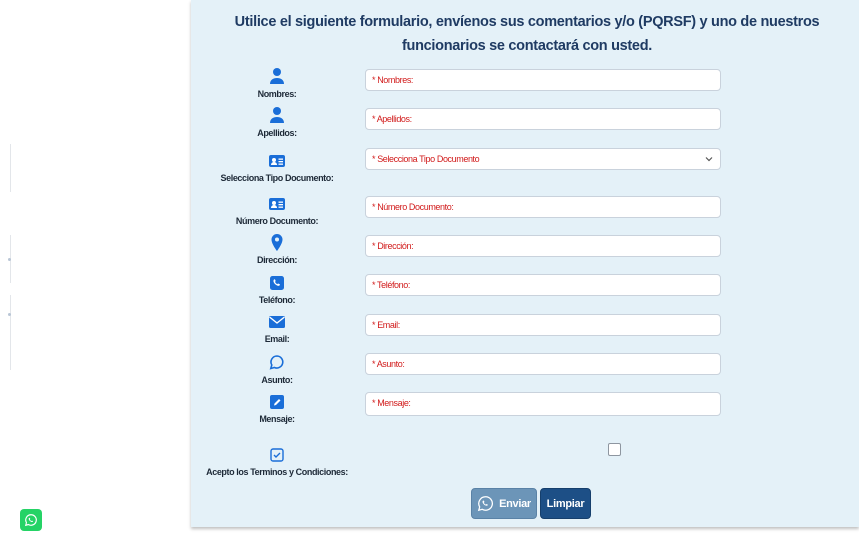 The image size is (859, 535). I want to click on tipo-documento-label-group: Selecciona Tipo Documento:, so click(277, 167).